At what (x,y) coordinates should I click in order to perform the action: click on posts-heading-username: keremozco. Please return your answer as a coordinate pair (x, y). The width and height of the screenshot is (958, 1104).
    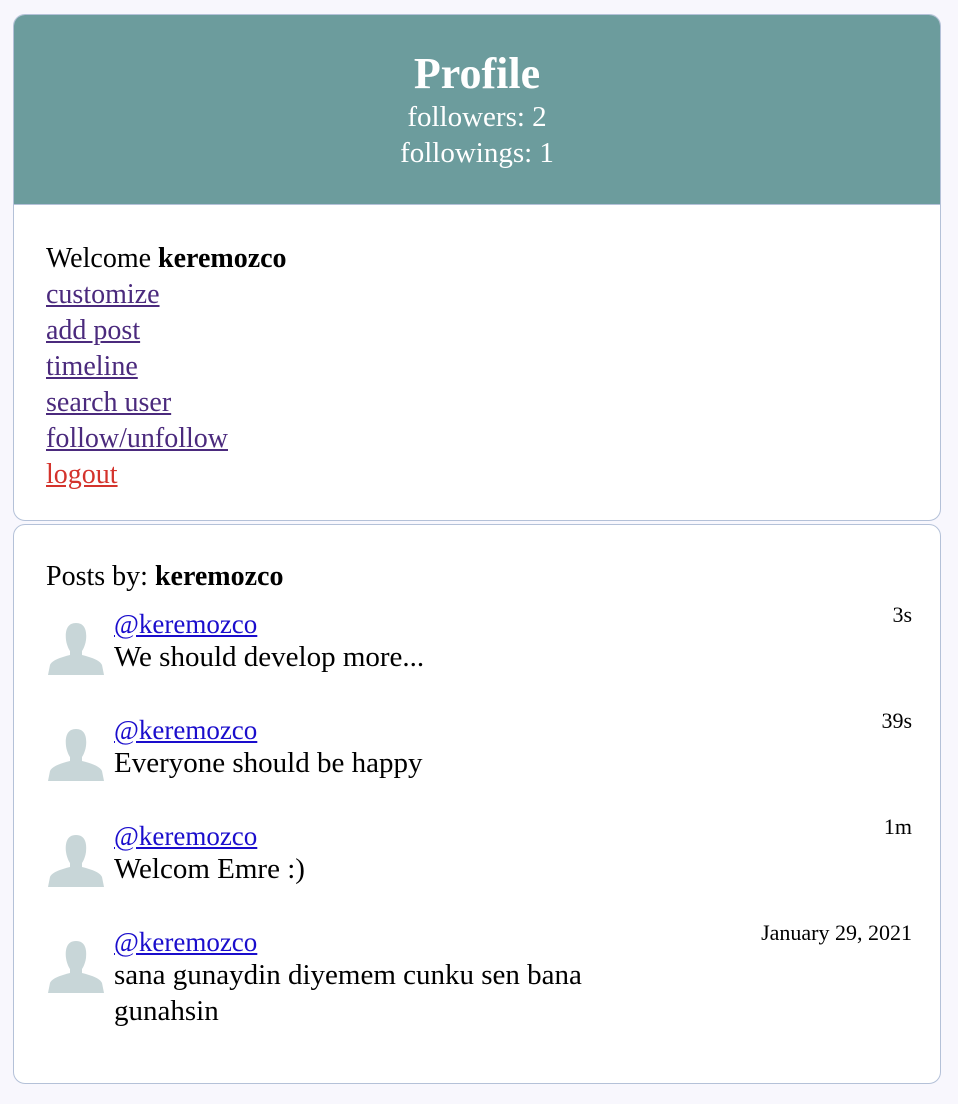
    Looking at the image, I should click on (219, 576).